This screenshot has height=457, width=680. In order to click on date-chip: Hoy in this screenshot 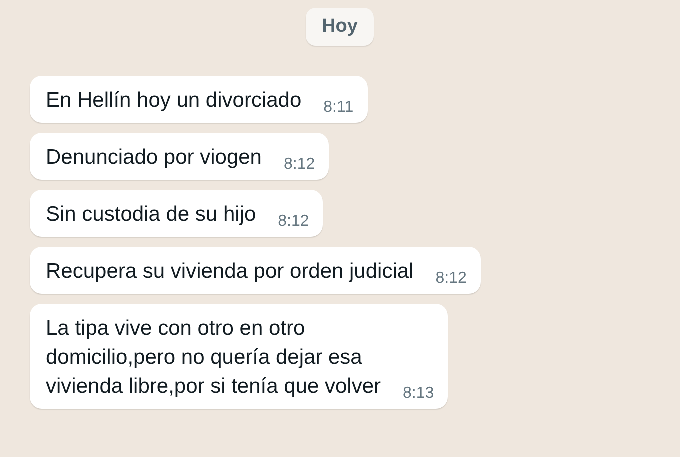, I will do `click(340, 27)`.